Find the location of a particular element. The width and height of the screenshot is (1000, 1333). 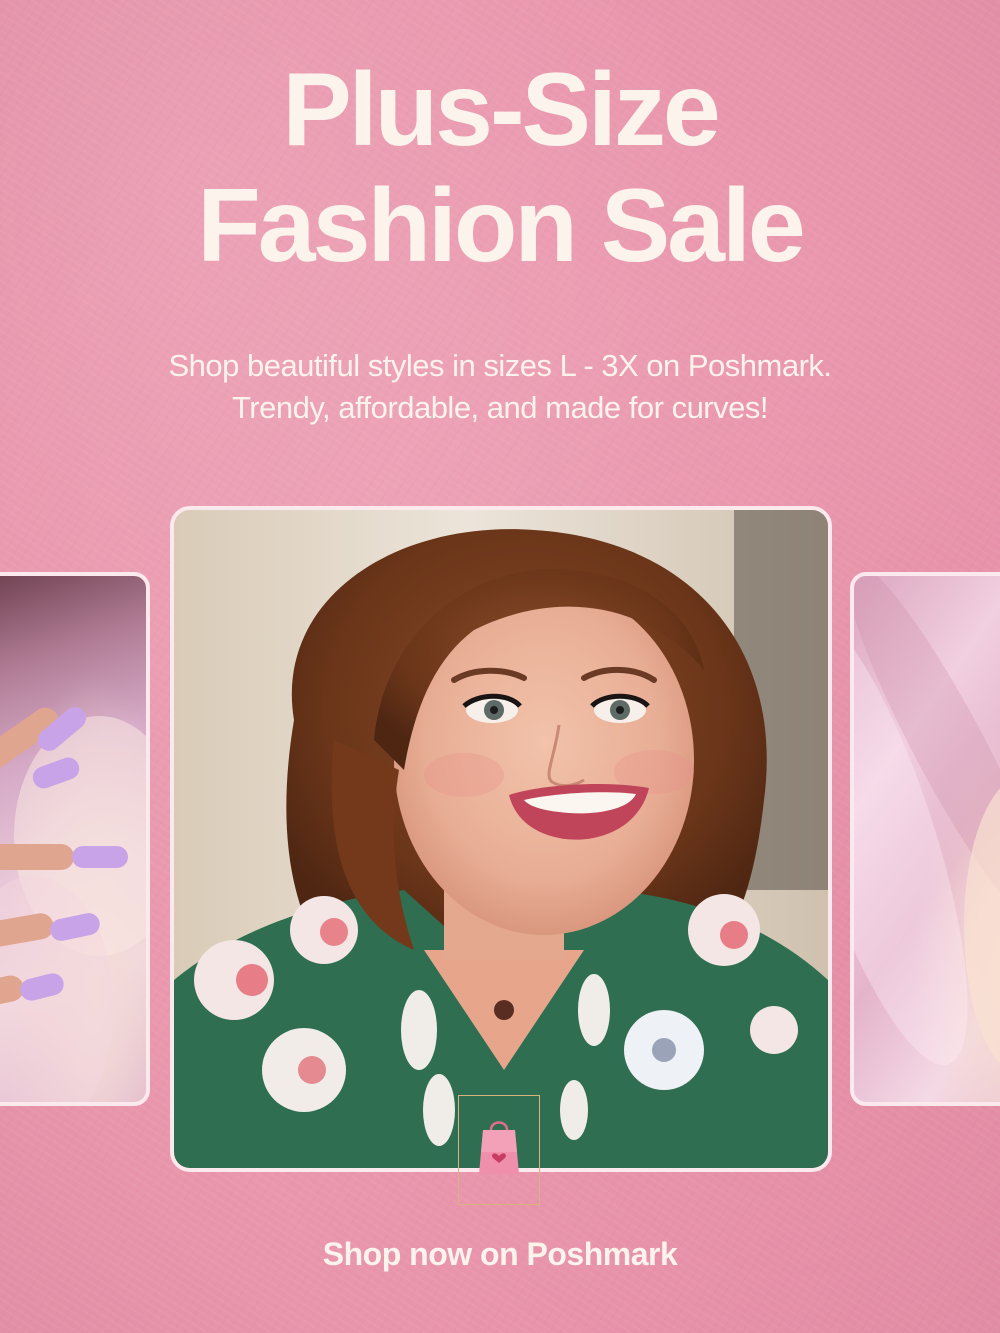

bag-icon-frame is located at coordinates (499, 1150).